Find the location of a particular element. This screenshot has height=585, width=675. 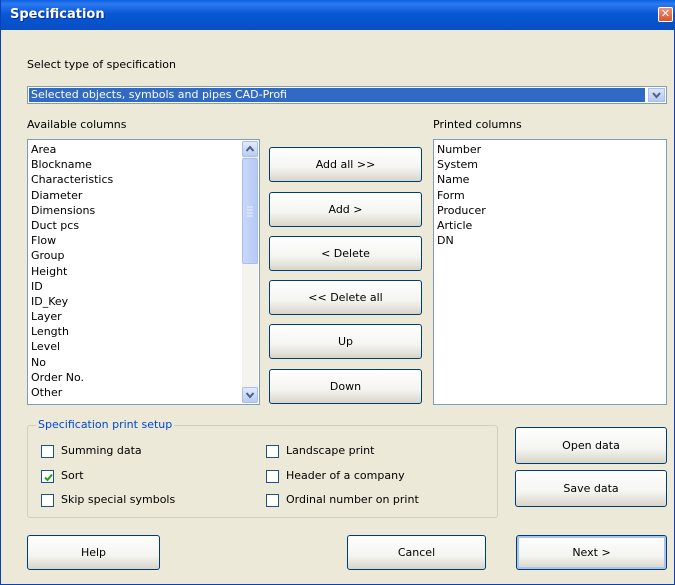

printed-column-item: Article is located at coordinates (541, 225).